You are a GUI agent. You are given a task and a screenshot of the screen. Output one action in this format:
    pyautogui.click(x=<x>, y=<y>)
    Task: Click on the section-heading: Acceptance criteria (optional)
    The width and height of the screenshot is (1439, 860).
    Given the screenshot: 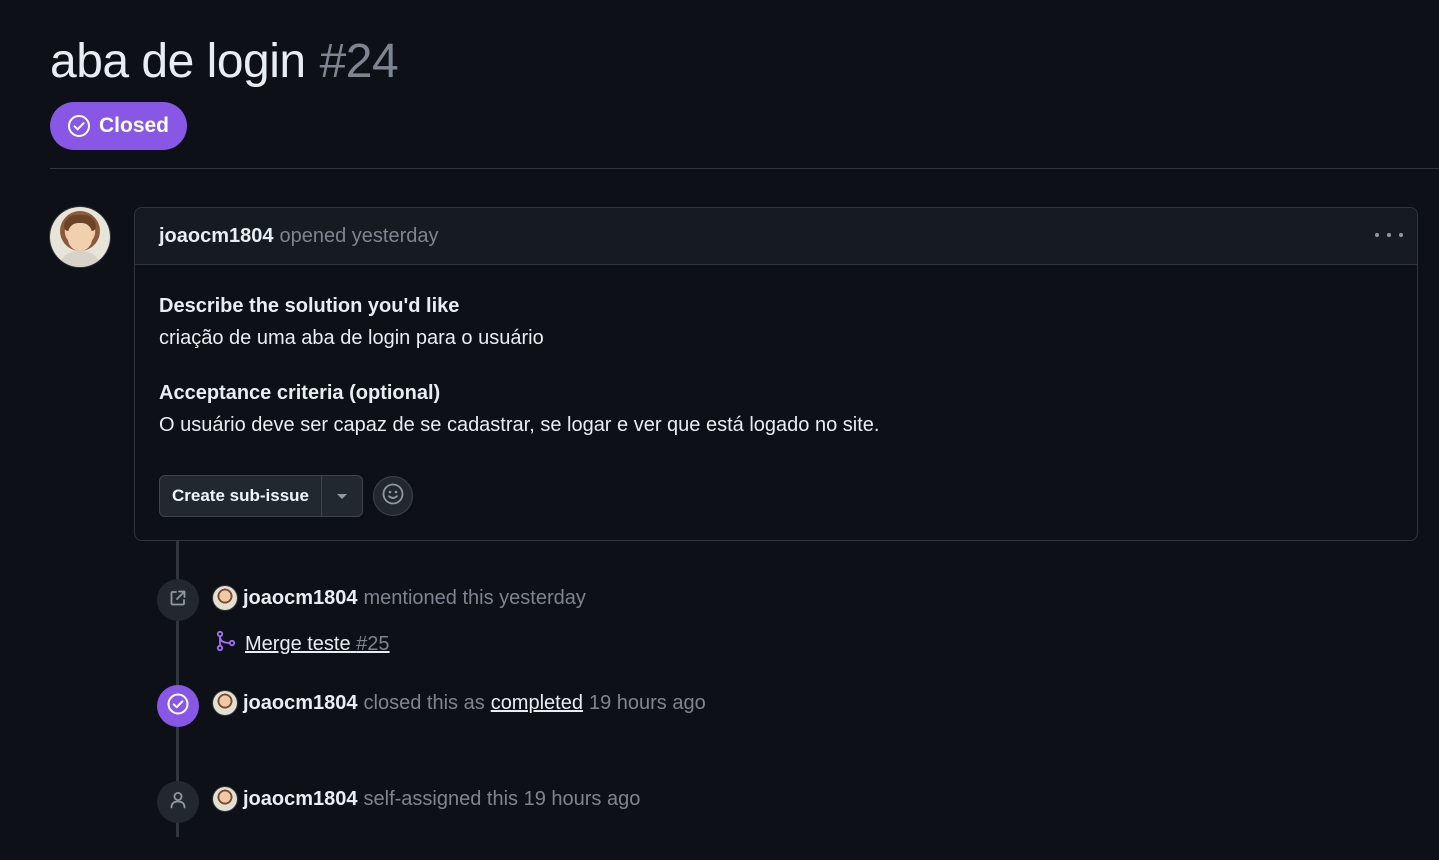 What is the action you would take?
    pyautogui.click(x=300, y=393)
    